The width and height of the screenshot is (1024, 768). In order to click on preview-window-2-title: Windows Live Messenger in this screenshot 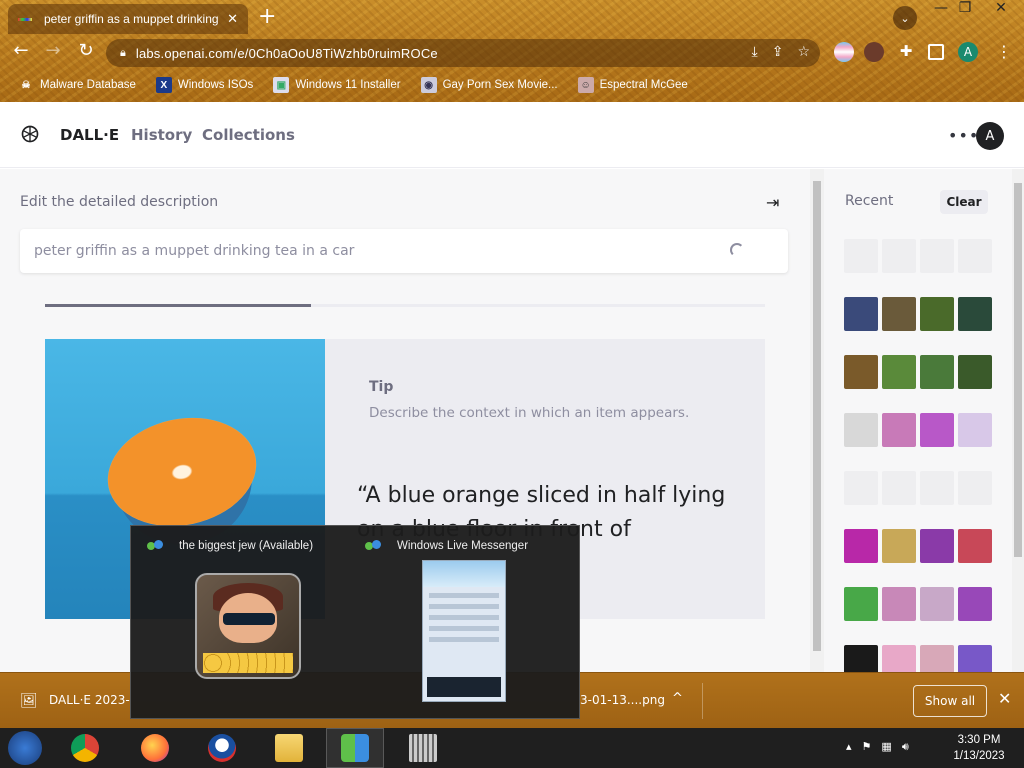, I will do `click(446, 546)`.